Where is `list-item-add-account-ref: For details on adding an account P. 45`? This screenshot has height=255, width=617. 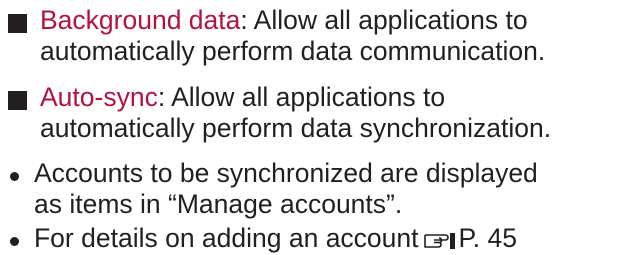 list-item-add-account-ref: For details on adding an account P. 45 is located at coordinates (260, 238).